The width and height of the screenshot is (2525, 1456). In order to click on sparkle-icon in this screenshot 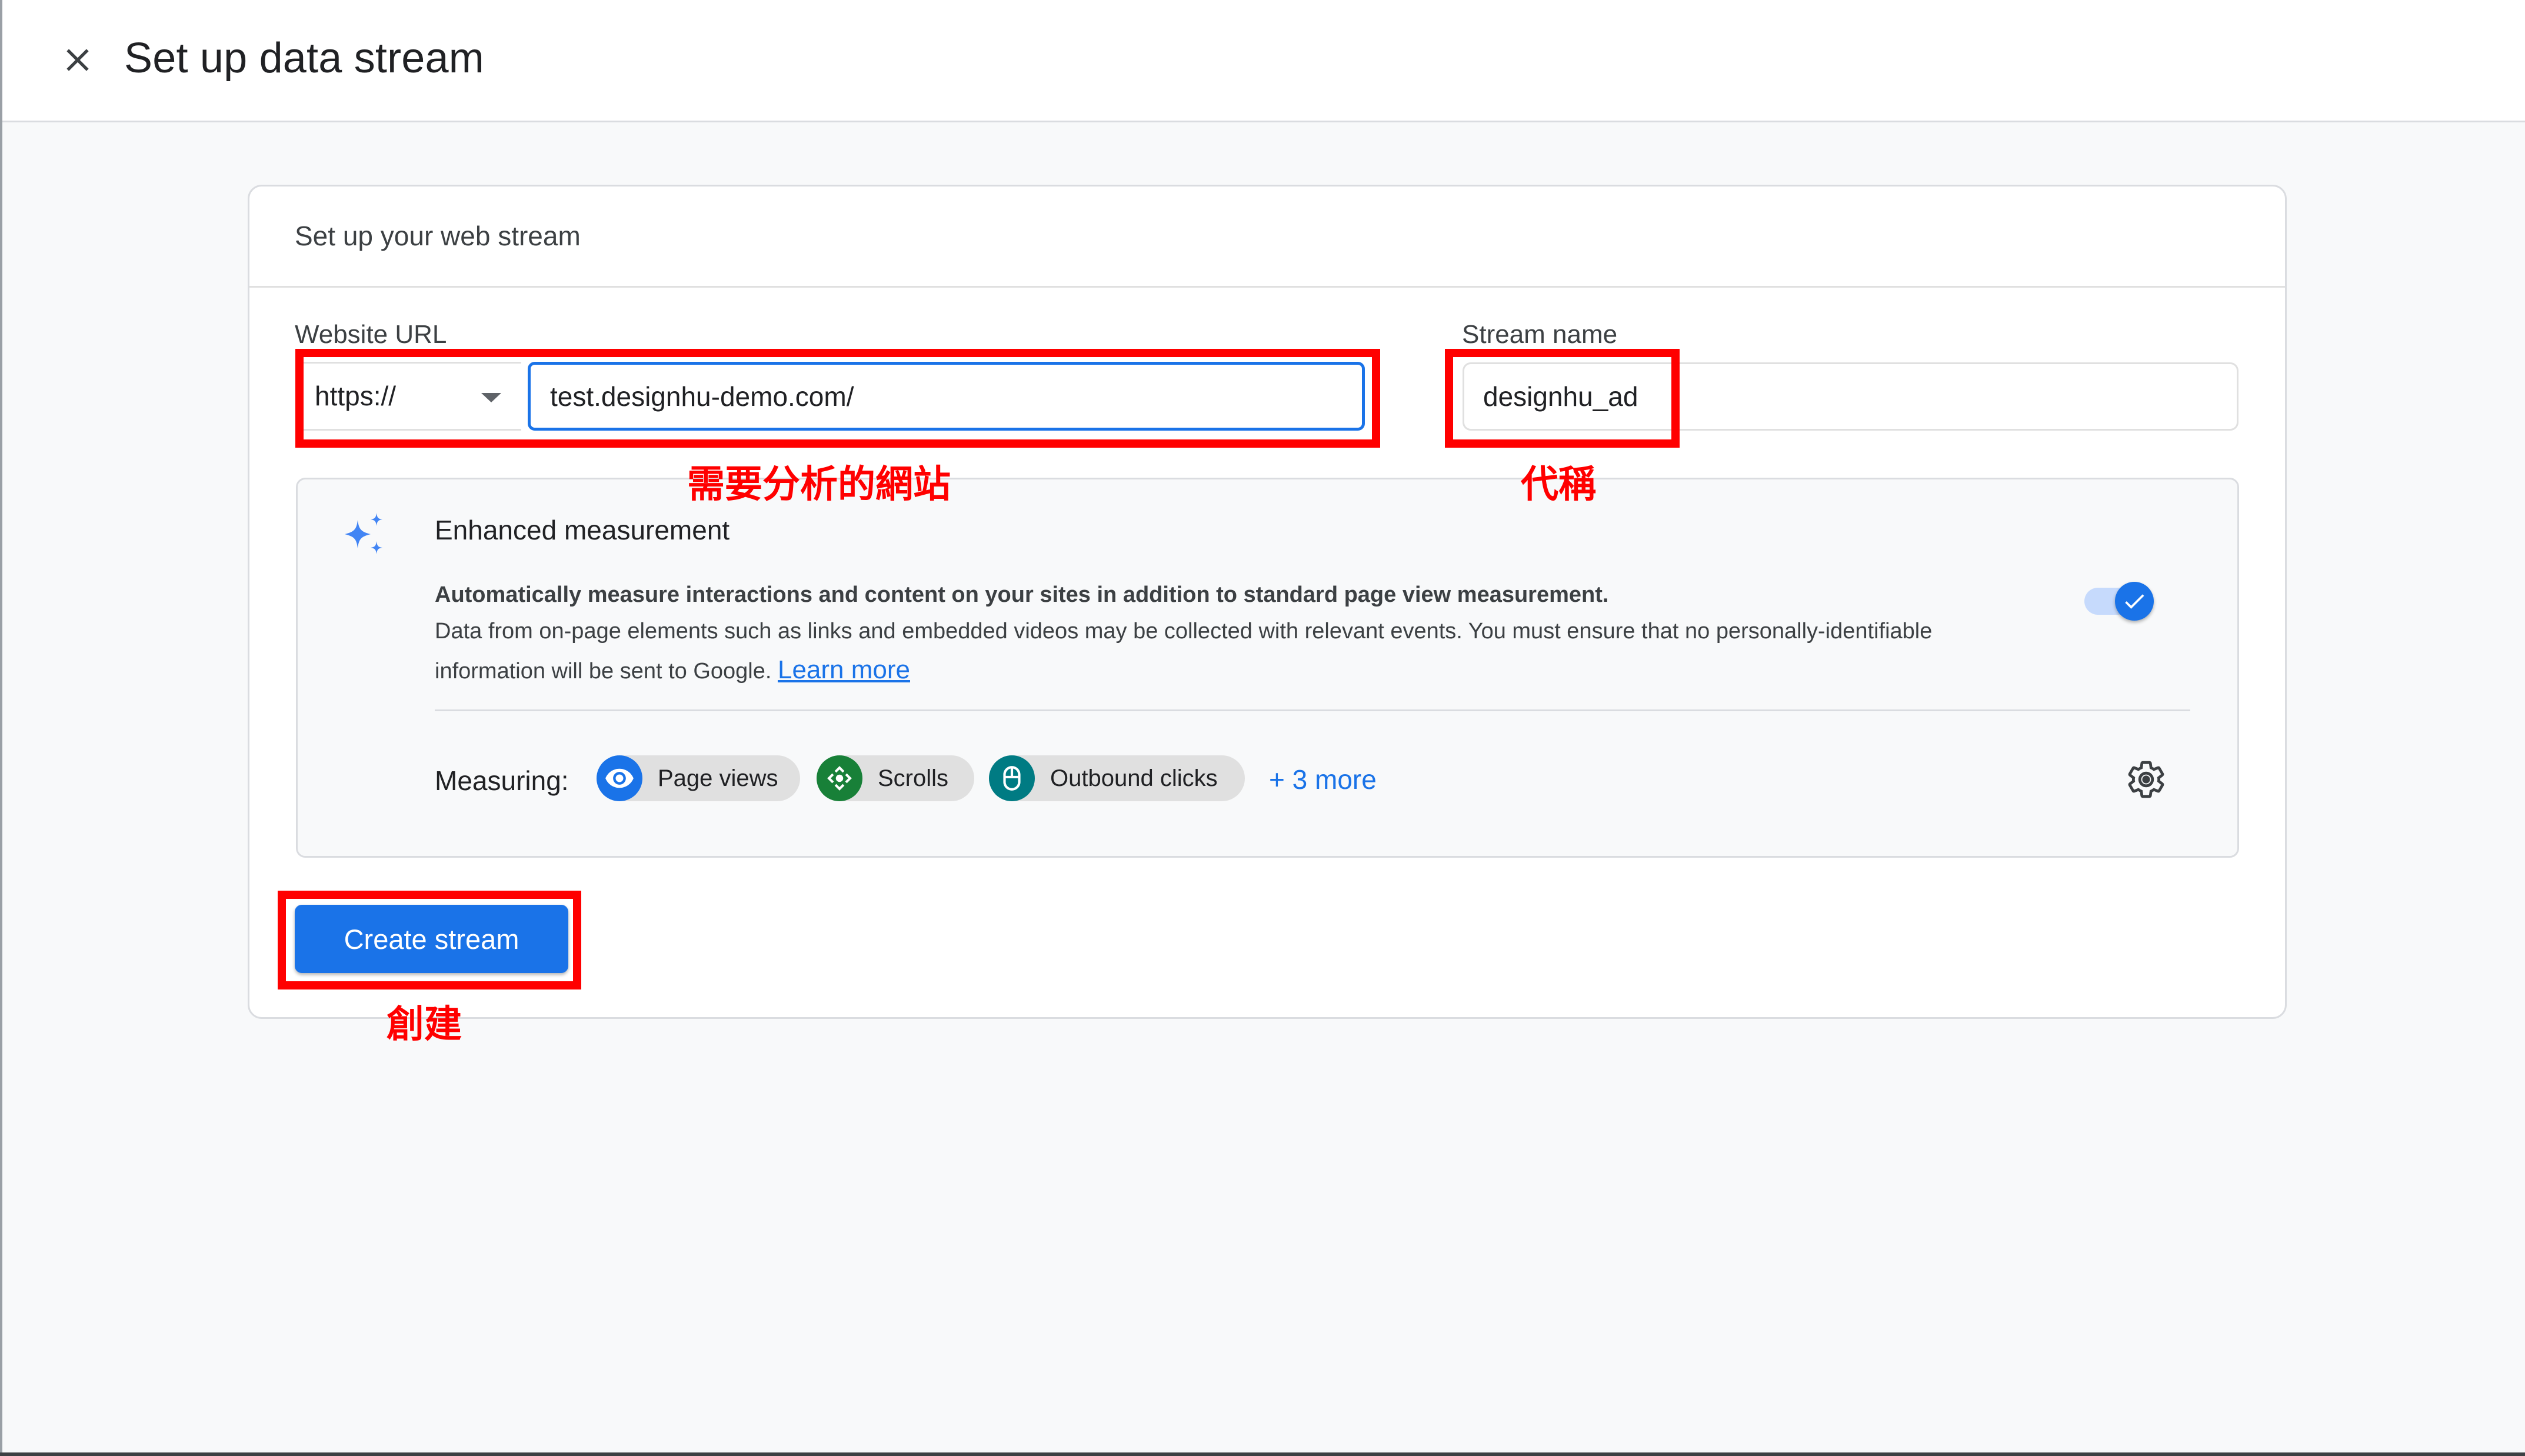, I will do `click(363, 533)`.